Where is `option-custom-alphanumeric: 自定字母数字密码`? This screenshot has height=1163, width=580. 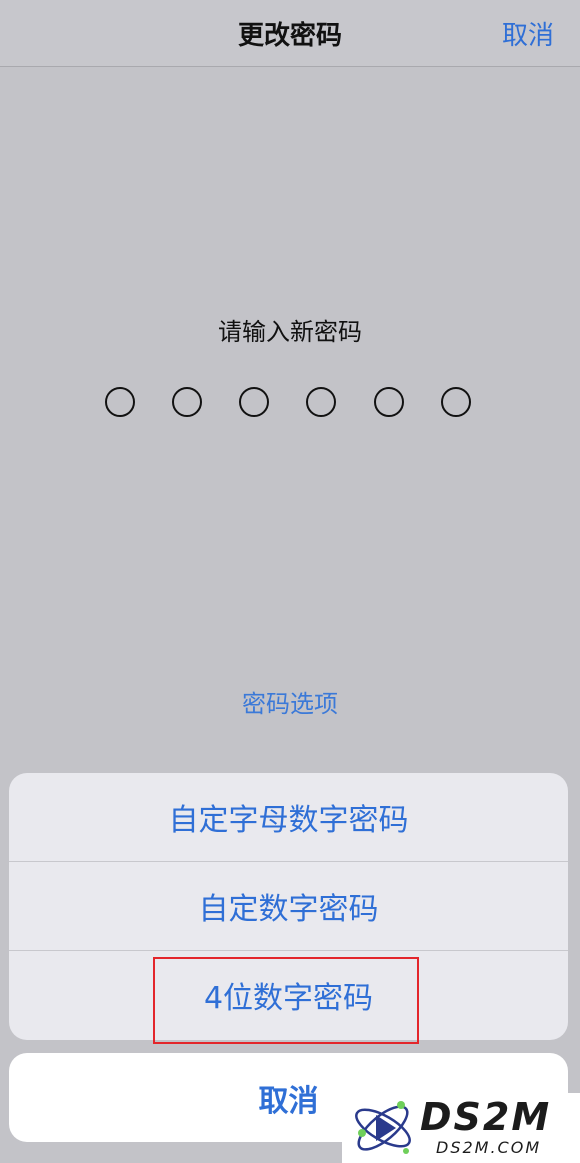
option-custom-alphanumeric: 自定字母数字密码 is located at coordinates (288, 817).